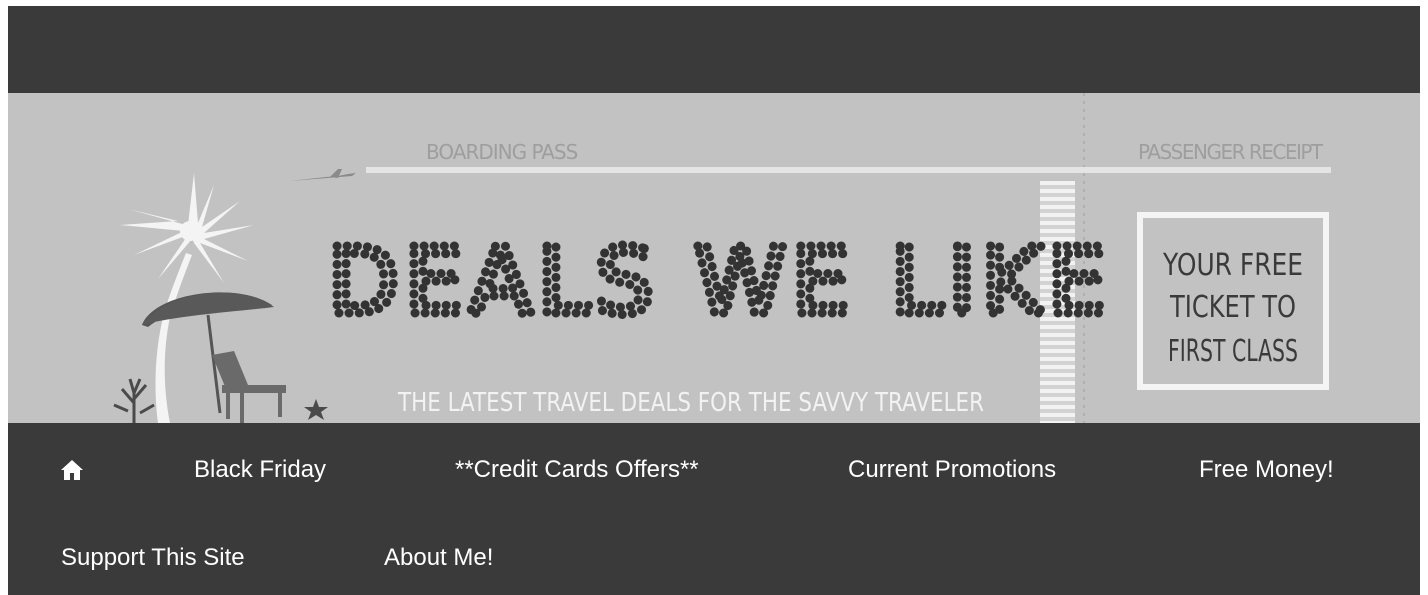 Image resolution: width=1428 pixels, height=595 pixels. What do you see at coordinates (502, 152) in the screenshot?
I see `boarding-pass-label: BOARDING PASS` at bounding box center [502, 152].